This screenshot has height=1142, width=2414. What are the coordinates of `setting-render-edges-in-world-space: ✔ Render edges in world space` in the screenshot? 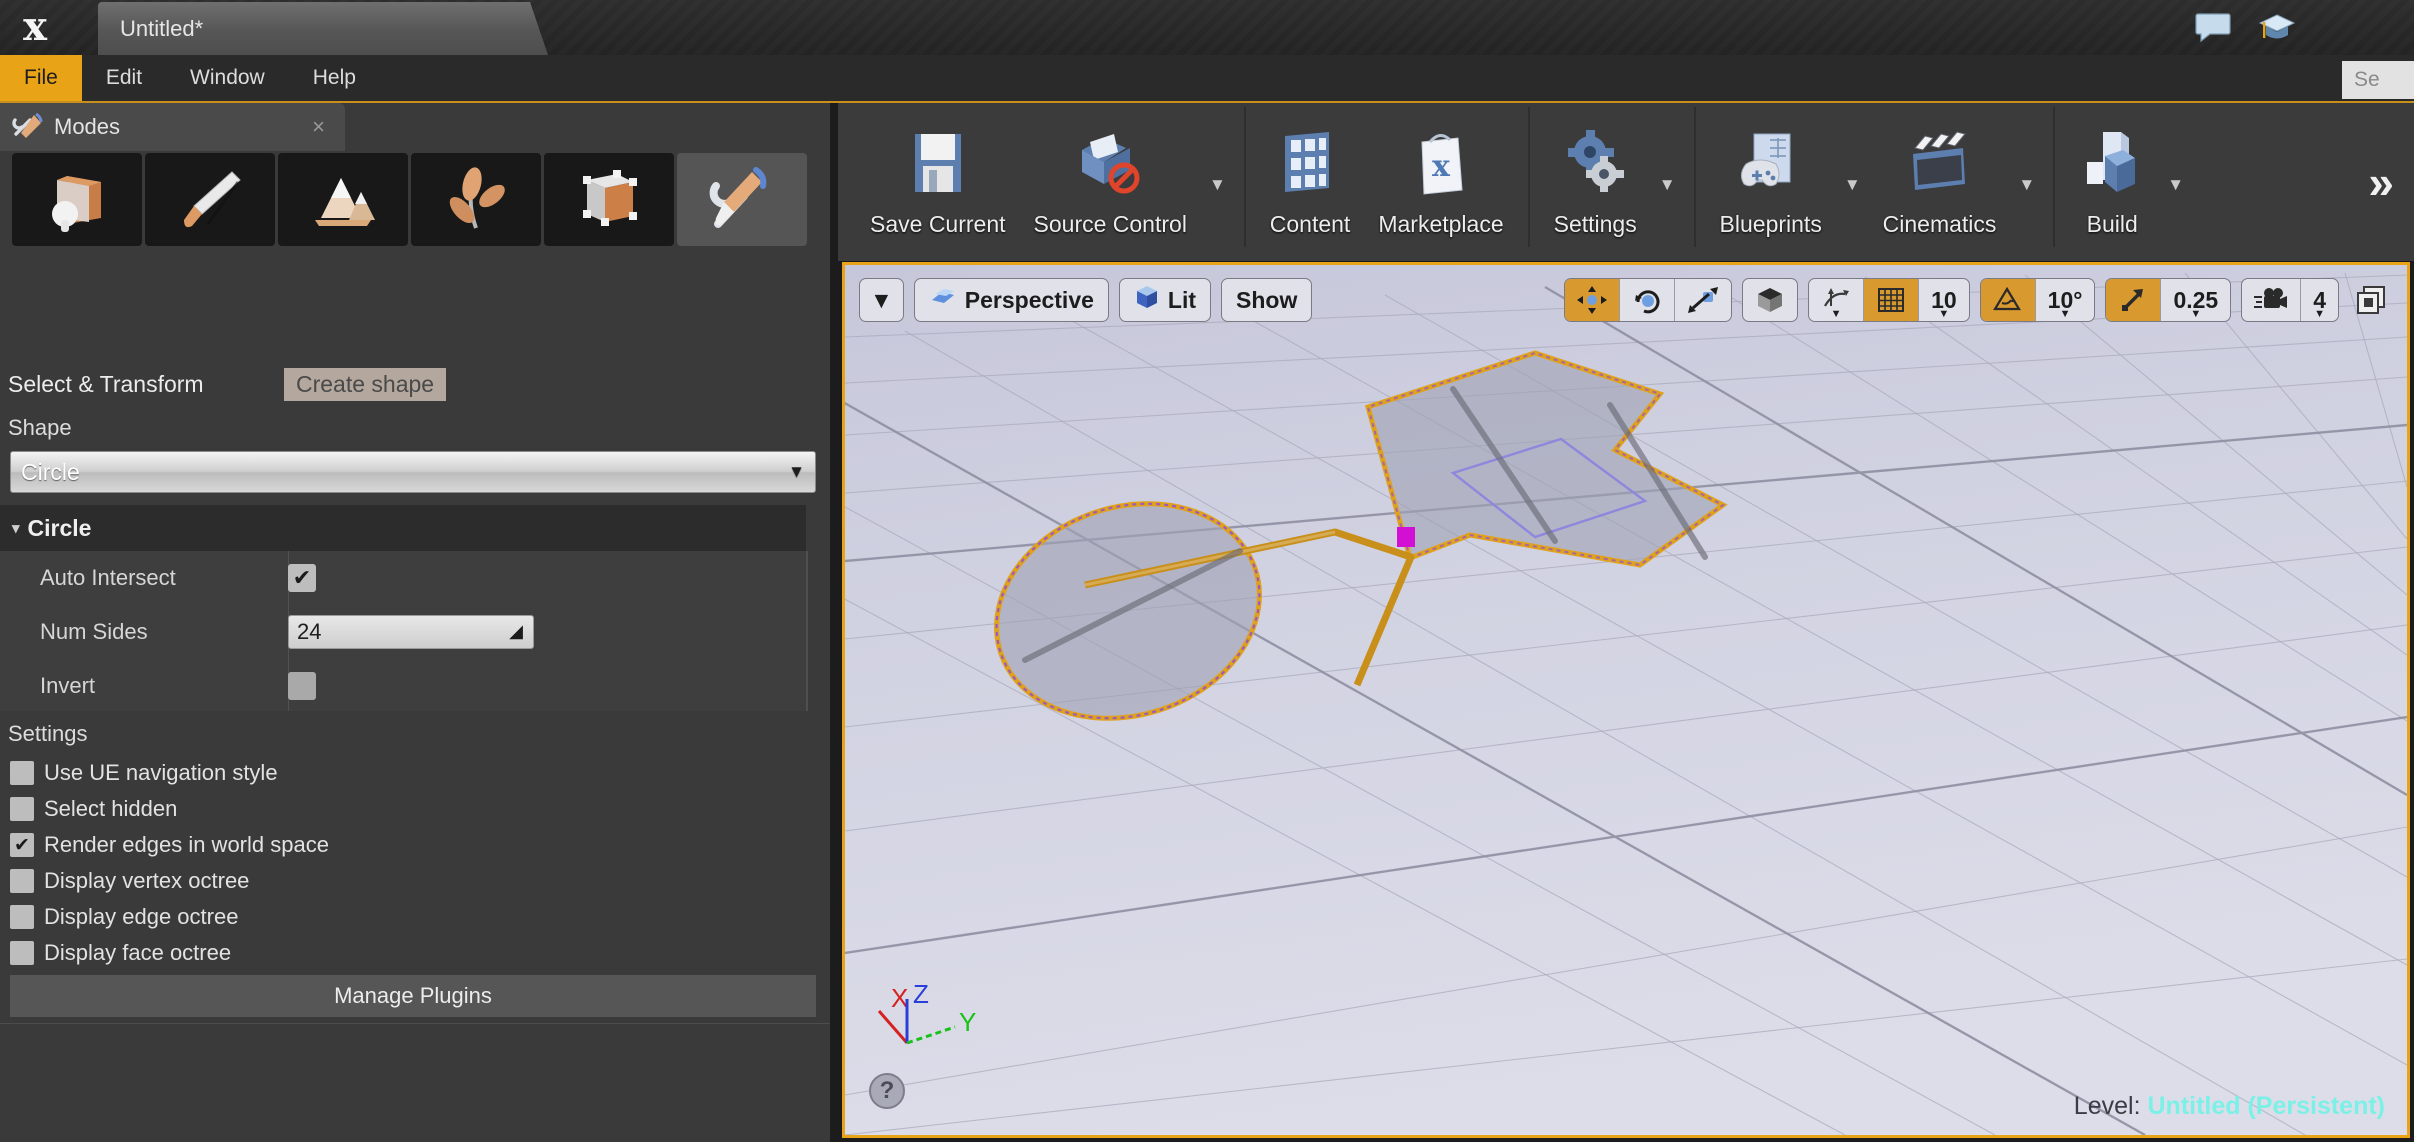 It's located at (410, 845).